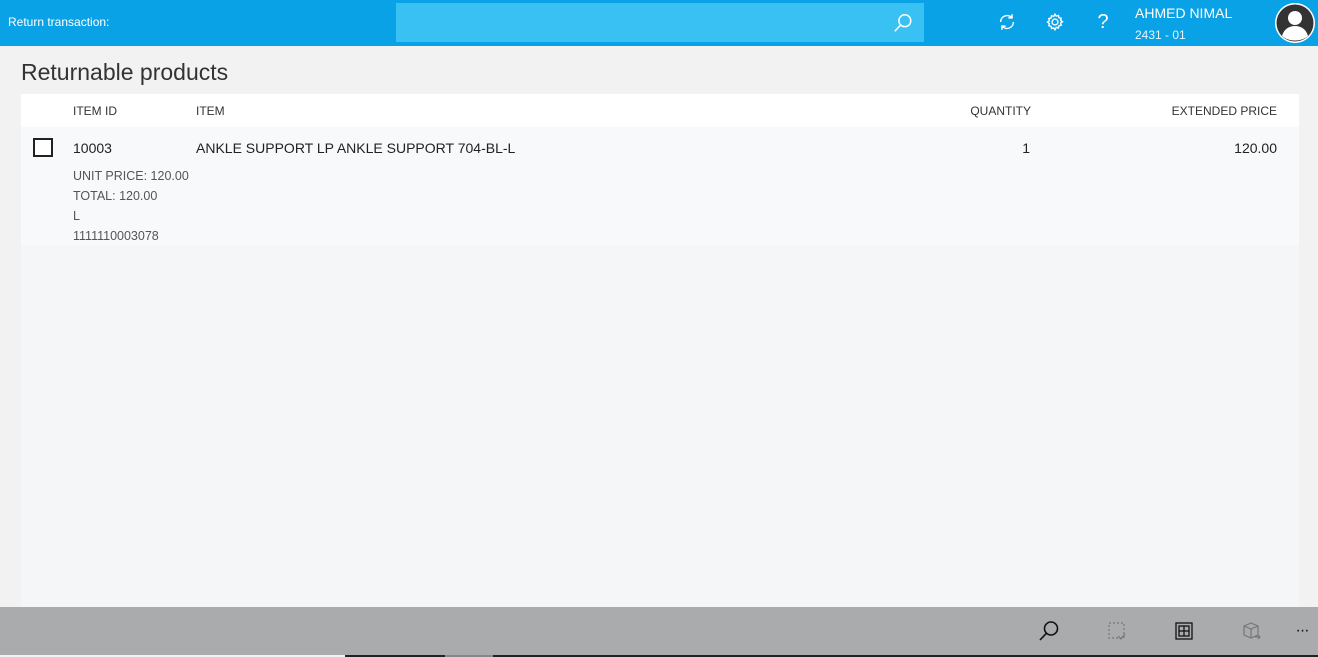 Image resolution: width=1318 pixels, height=657 pixels. What do you see at coordinates (356, 148) in the screenshot?
I see `row-item-description: ANKLE SUPPORT LP ANKLE SUPPORT 704-BL-L` at bounding box center [356, 148].